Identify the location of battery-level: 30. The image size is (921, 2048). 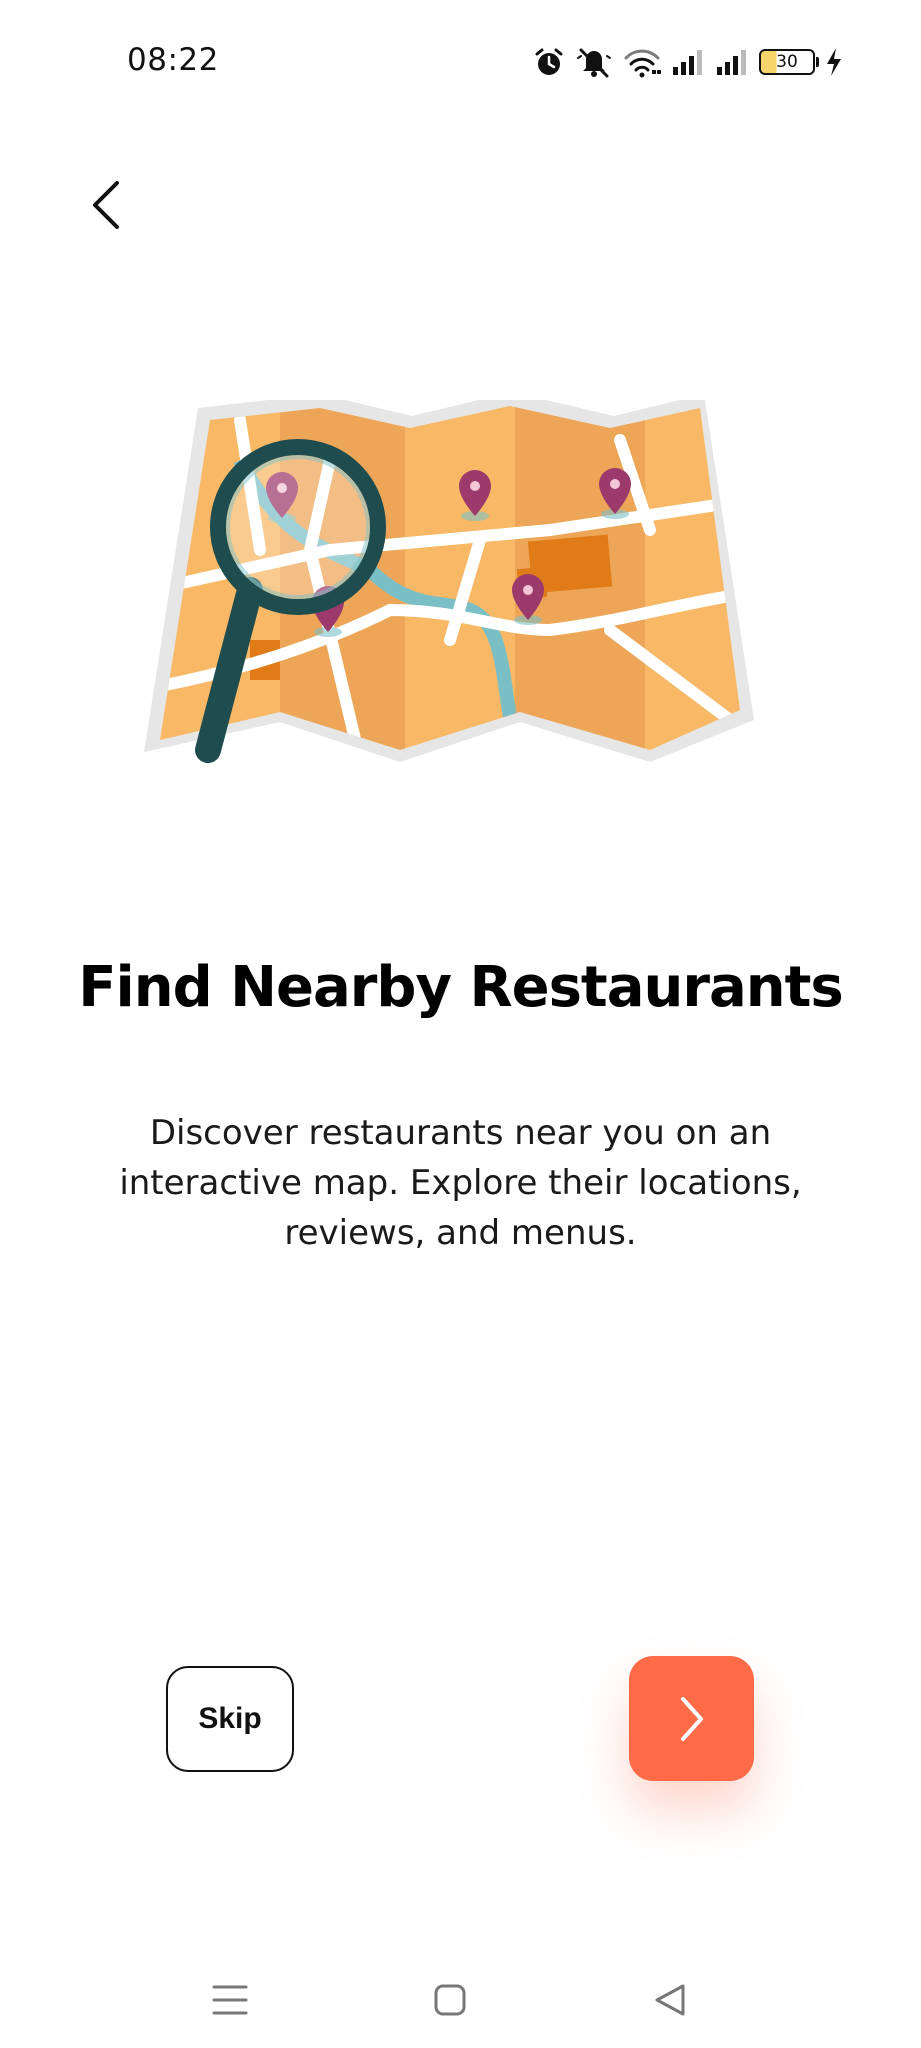
(787, 61).